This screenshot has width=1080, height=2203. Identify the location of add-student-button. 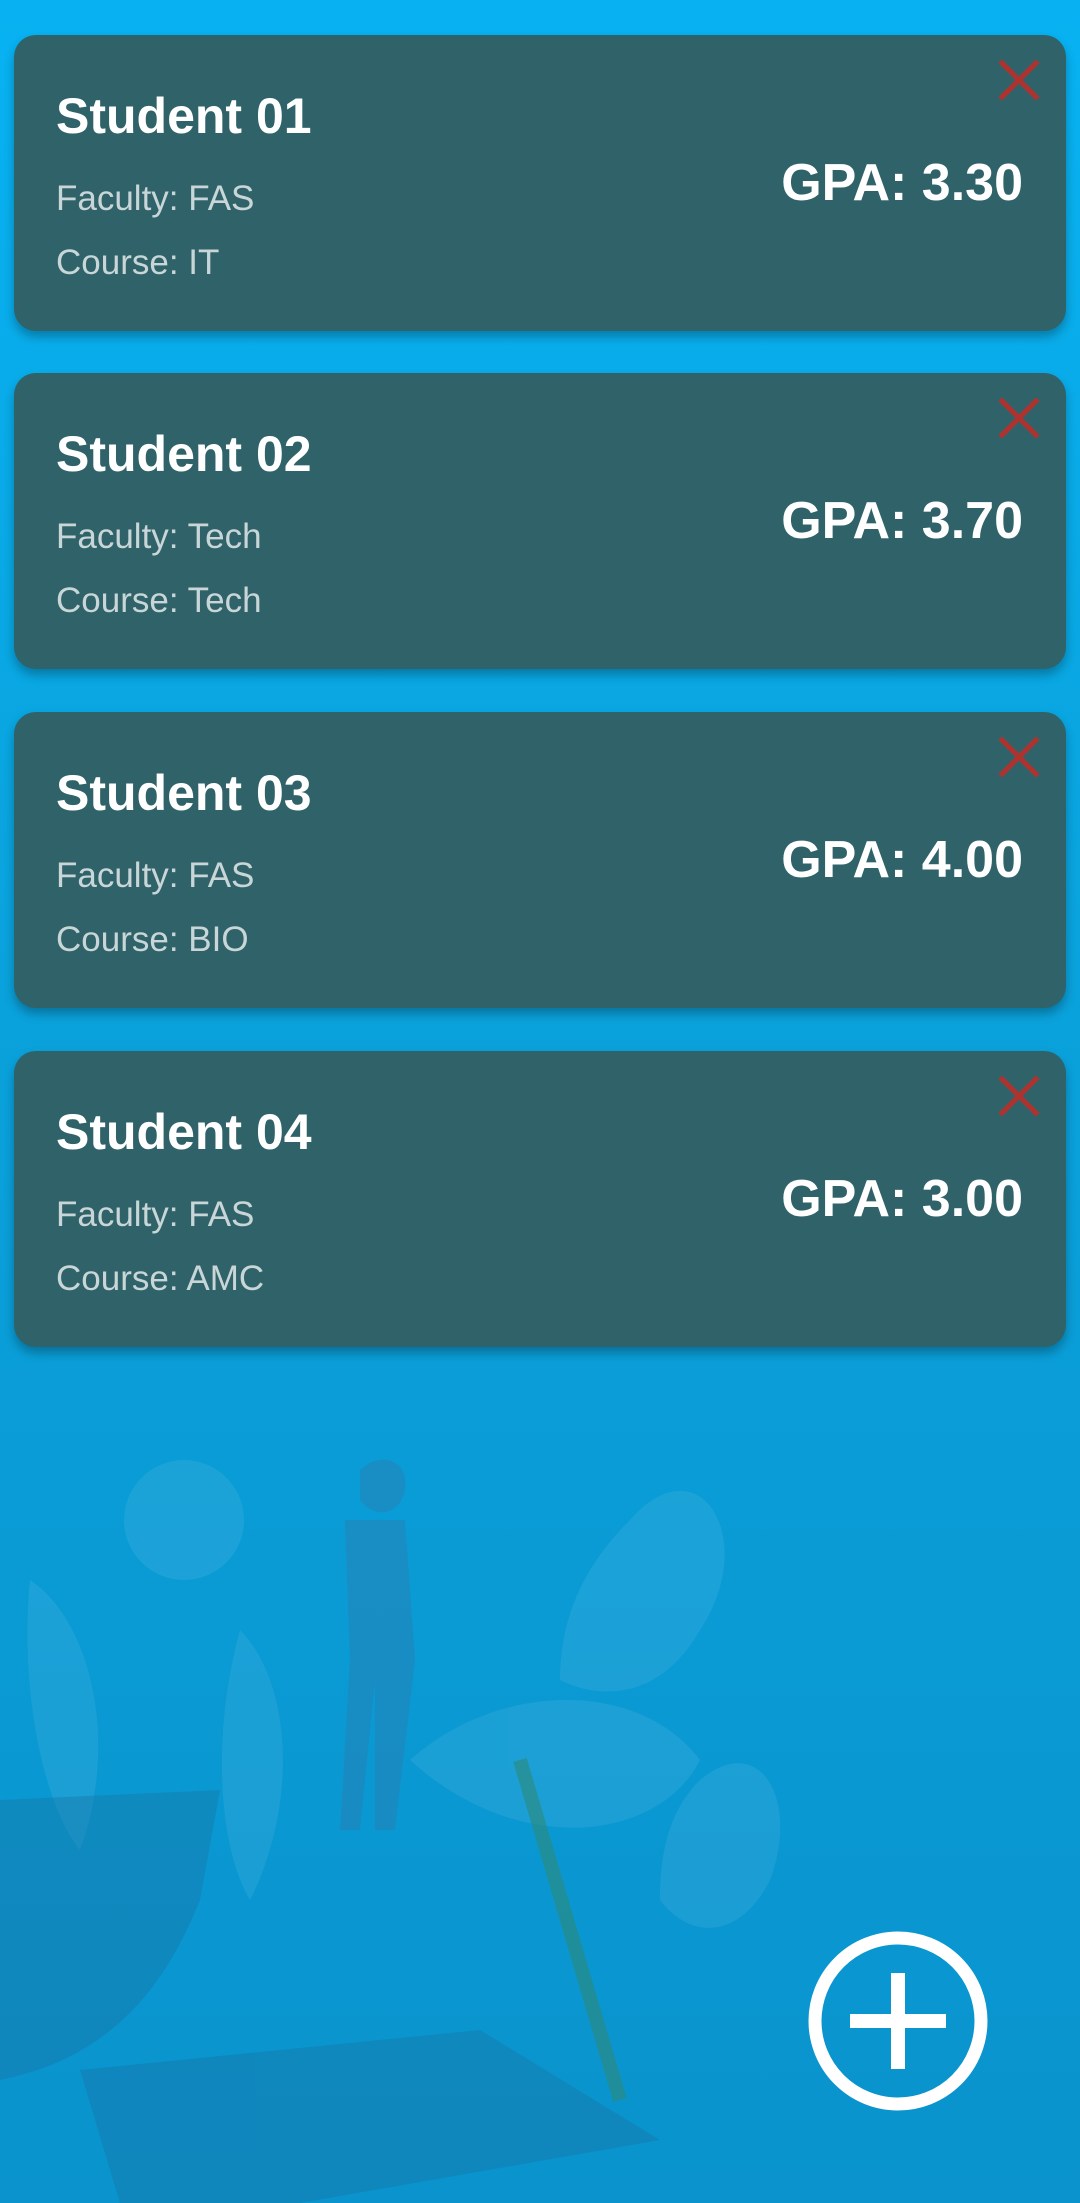
(898, 2021).